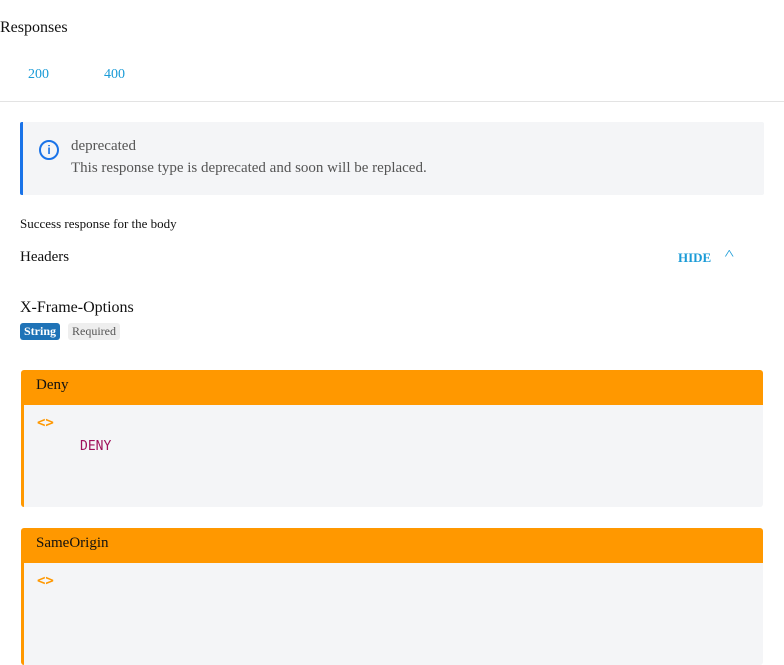 Image resolution: width=784 pixels, height=665 pixels. What do you see at coordinates (77, 307) in the screenshot?
I see `header-name: X-Frame-Options` at bounding box center [77, 307].